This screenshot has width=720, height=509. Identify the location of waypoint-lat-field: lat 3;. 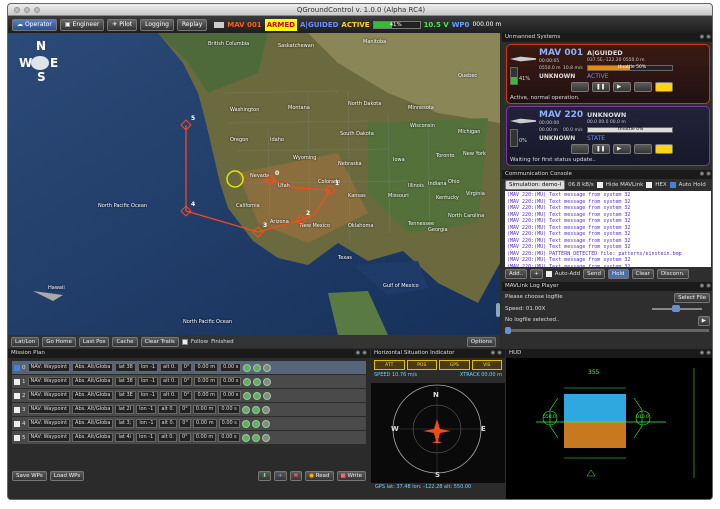
(125, 423).